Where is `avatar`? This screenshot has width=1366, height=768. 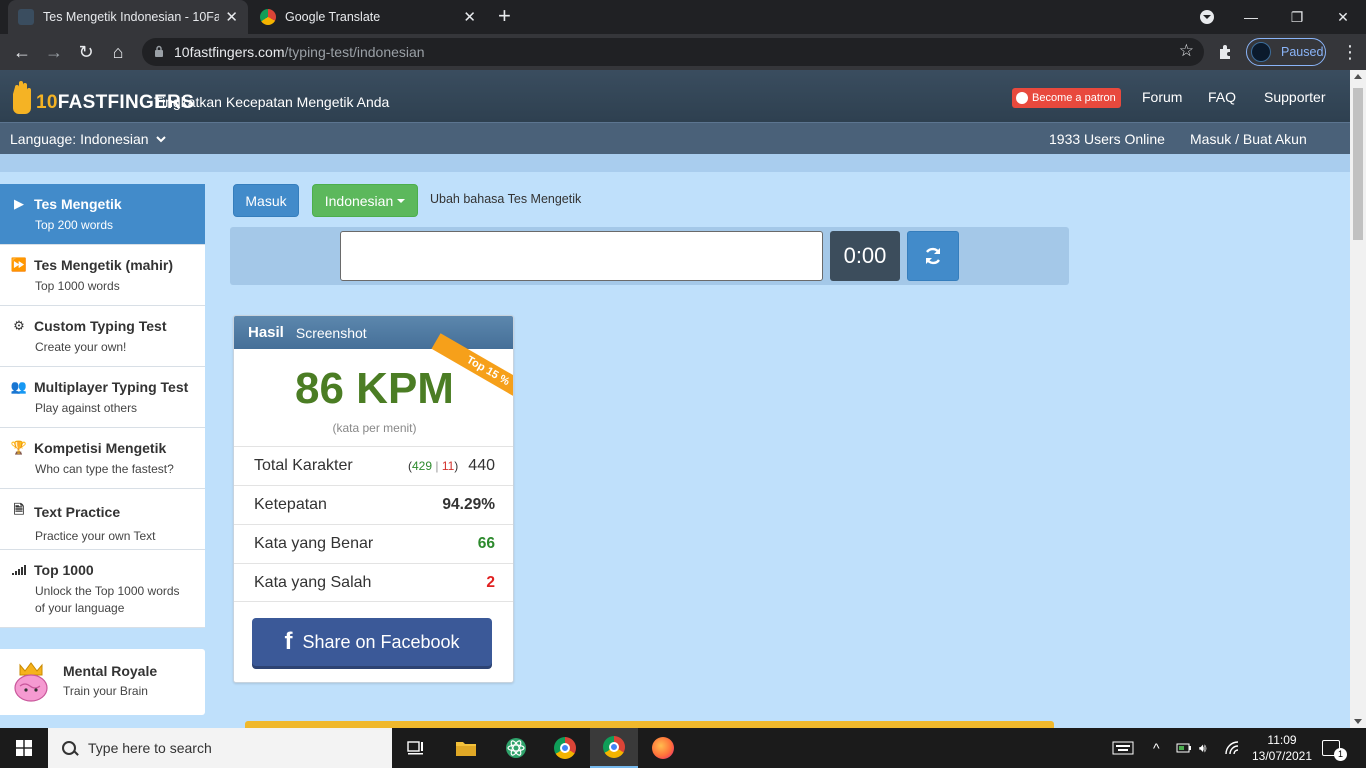
avatar is located at coordinates (1261, 52).